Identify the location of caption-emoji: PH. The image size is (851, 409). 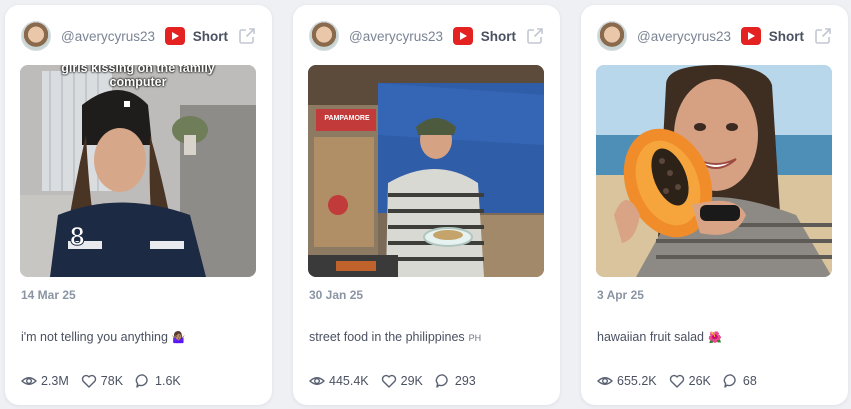
(475, 338).